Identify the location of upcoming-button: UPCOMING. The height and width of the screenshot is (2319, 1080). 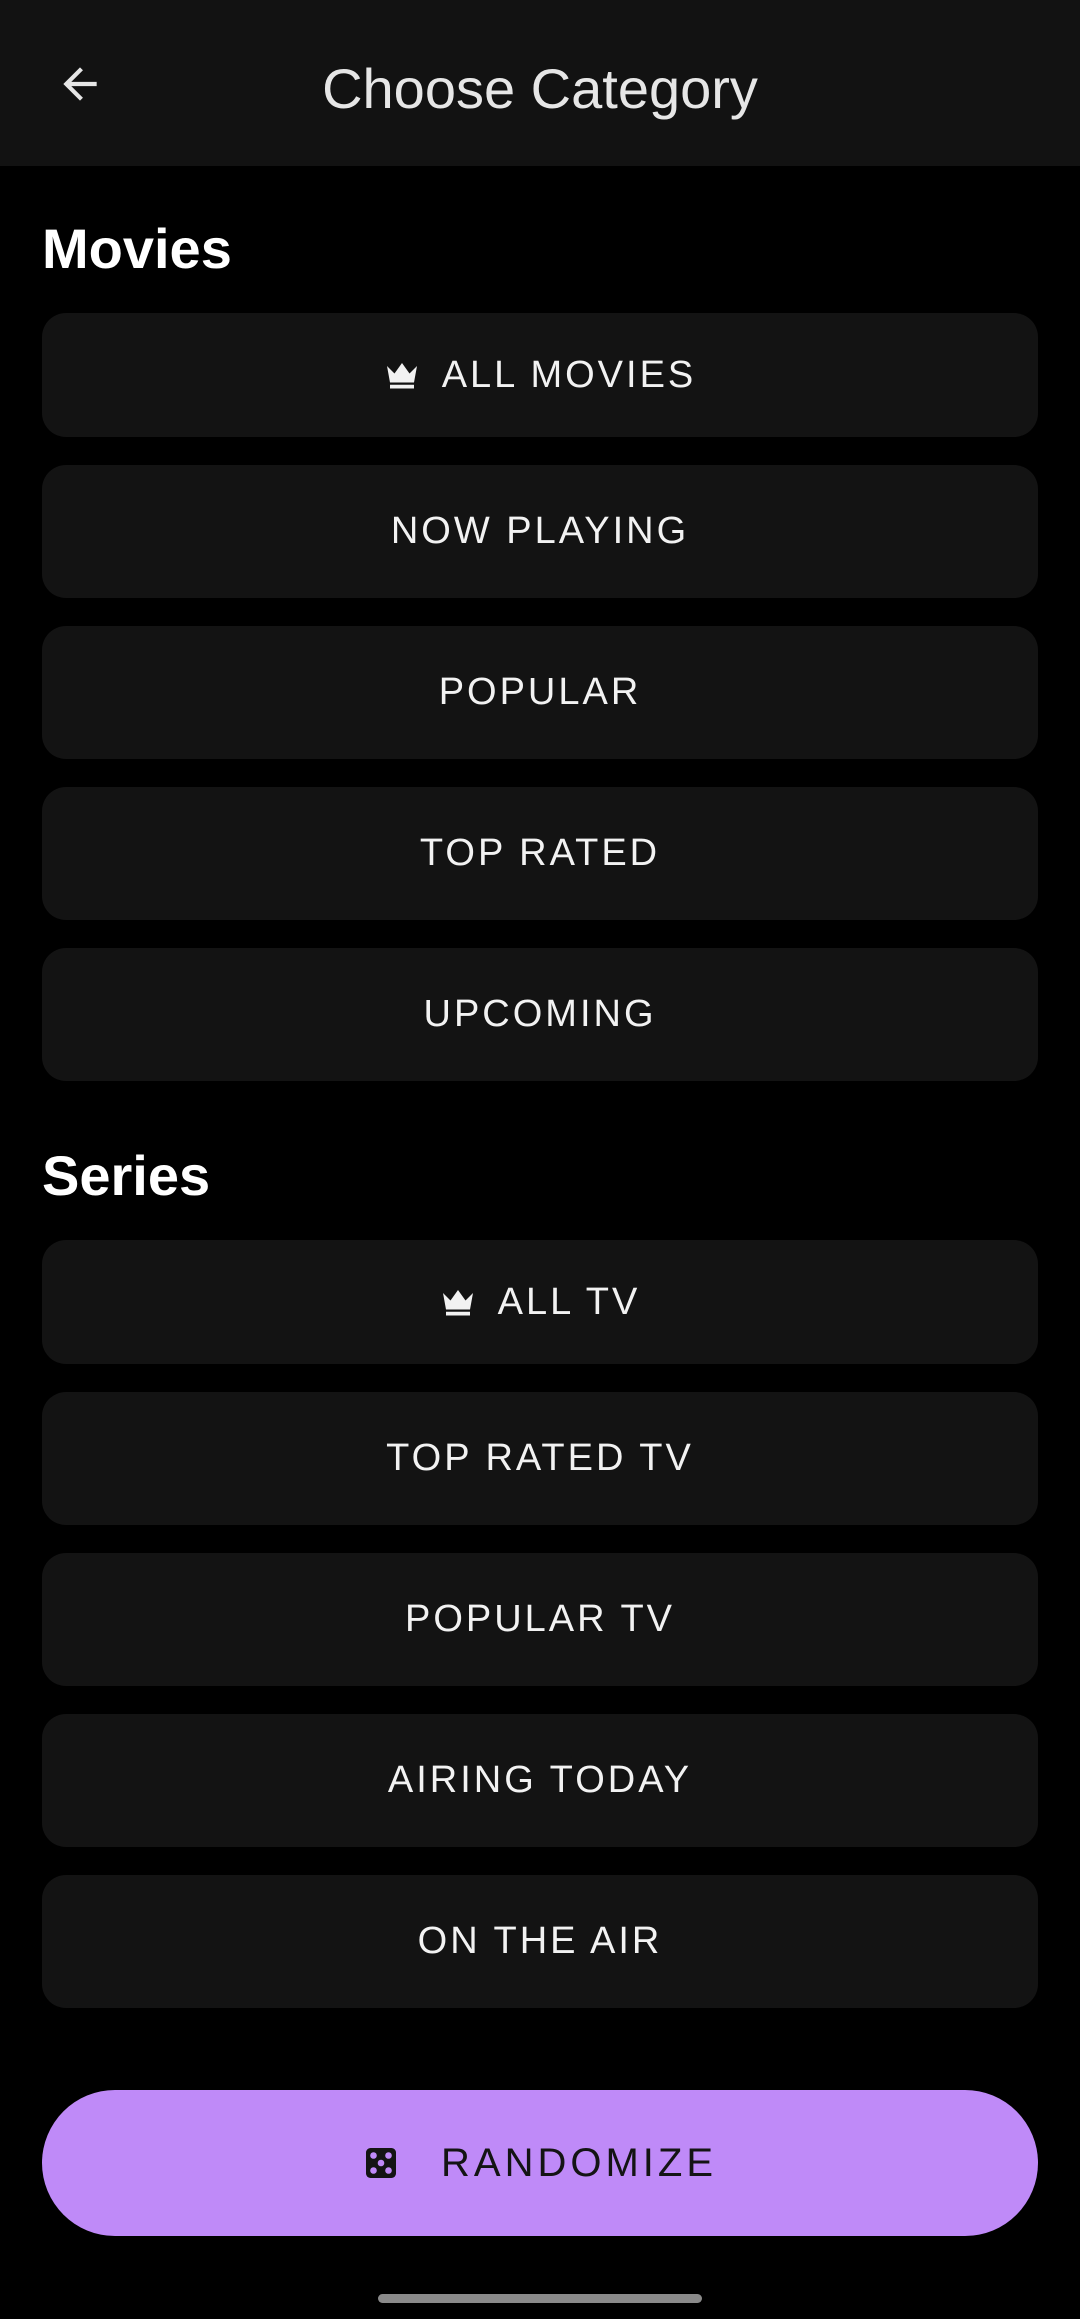
(540, 1014).